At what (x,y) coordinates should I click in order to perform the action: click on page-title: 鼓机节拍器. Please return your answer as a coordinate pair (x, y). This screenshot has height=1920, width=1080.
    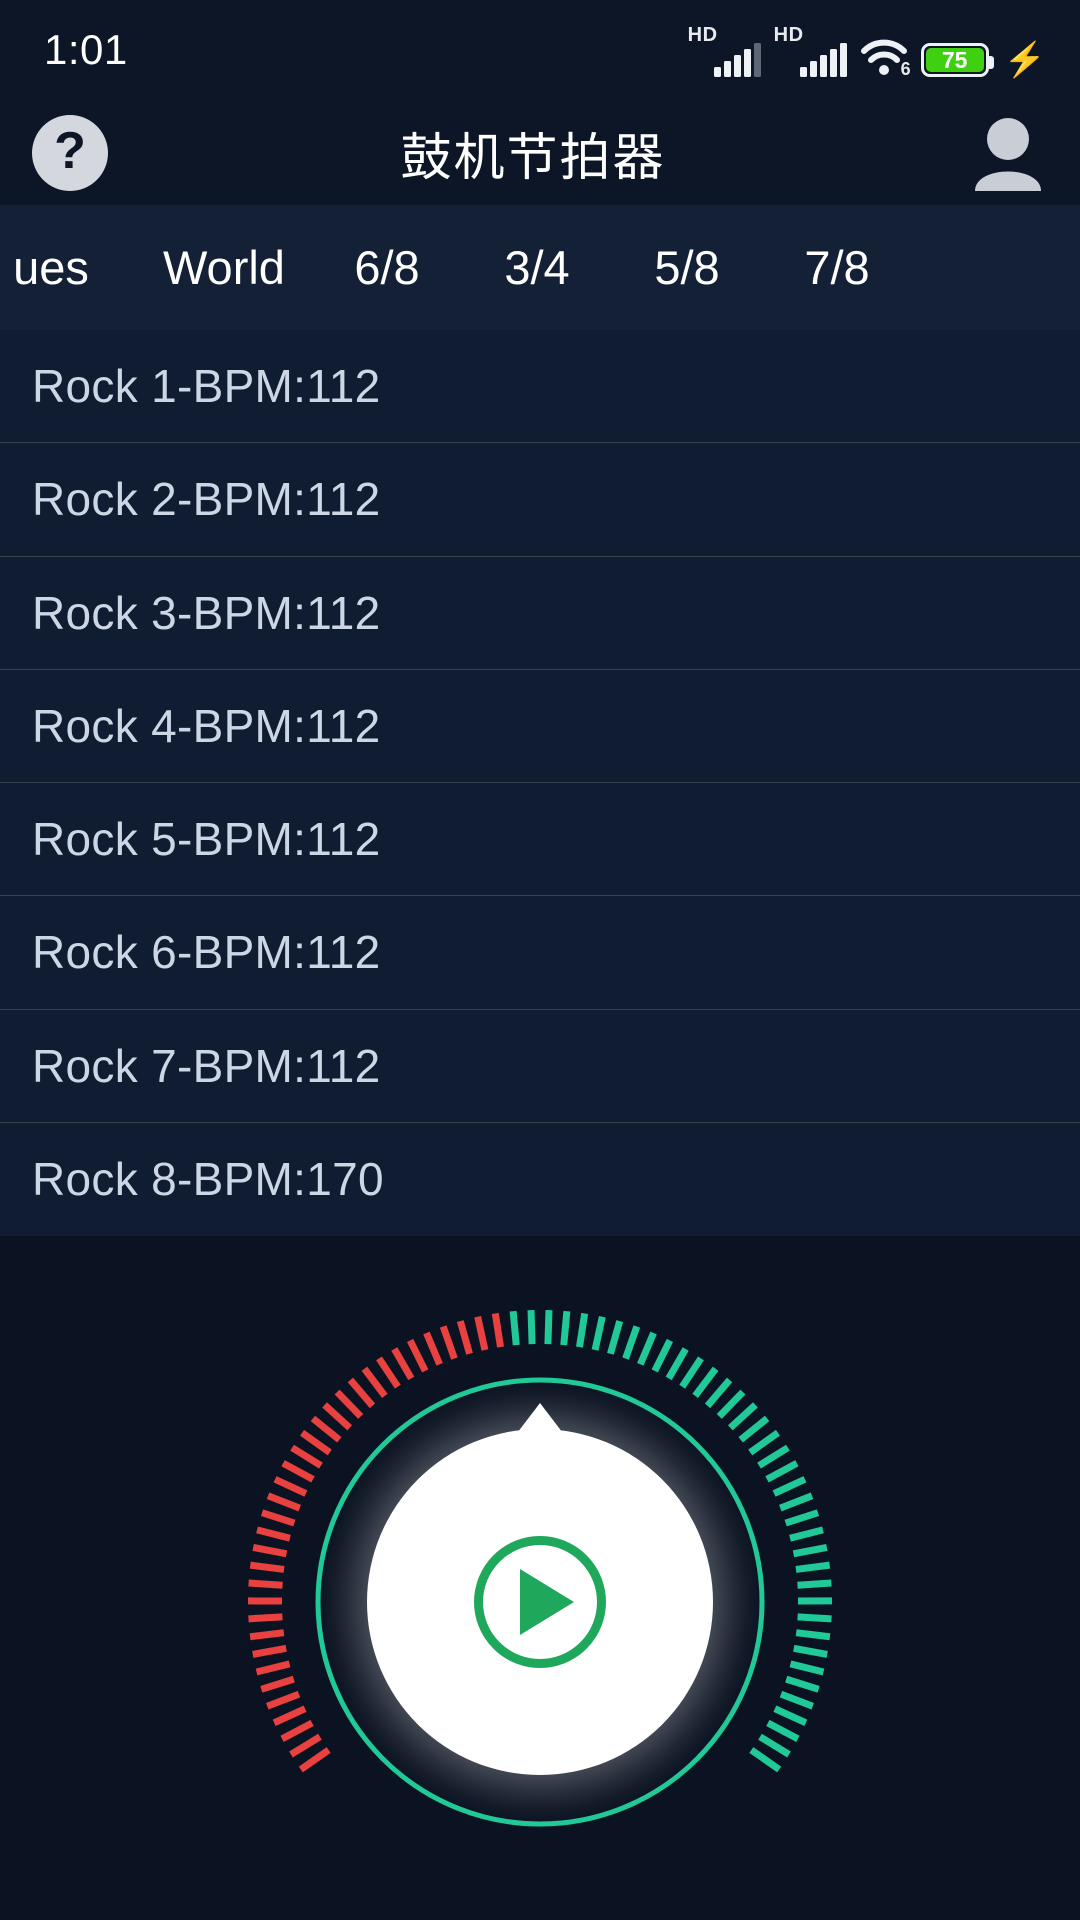
    Looking at the image, I should click on (533, 157).